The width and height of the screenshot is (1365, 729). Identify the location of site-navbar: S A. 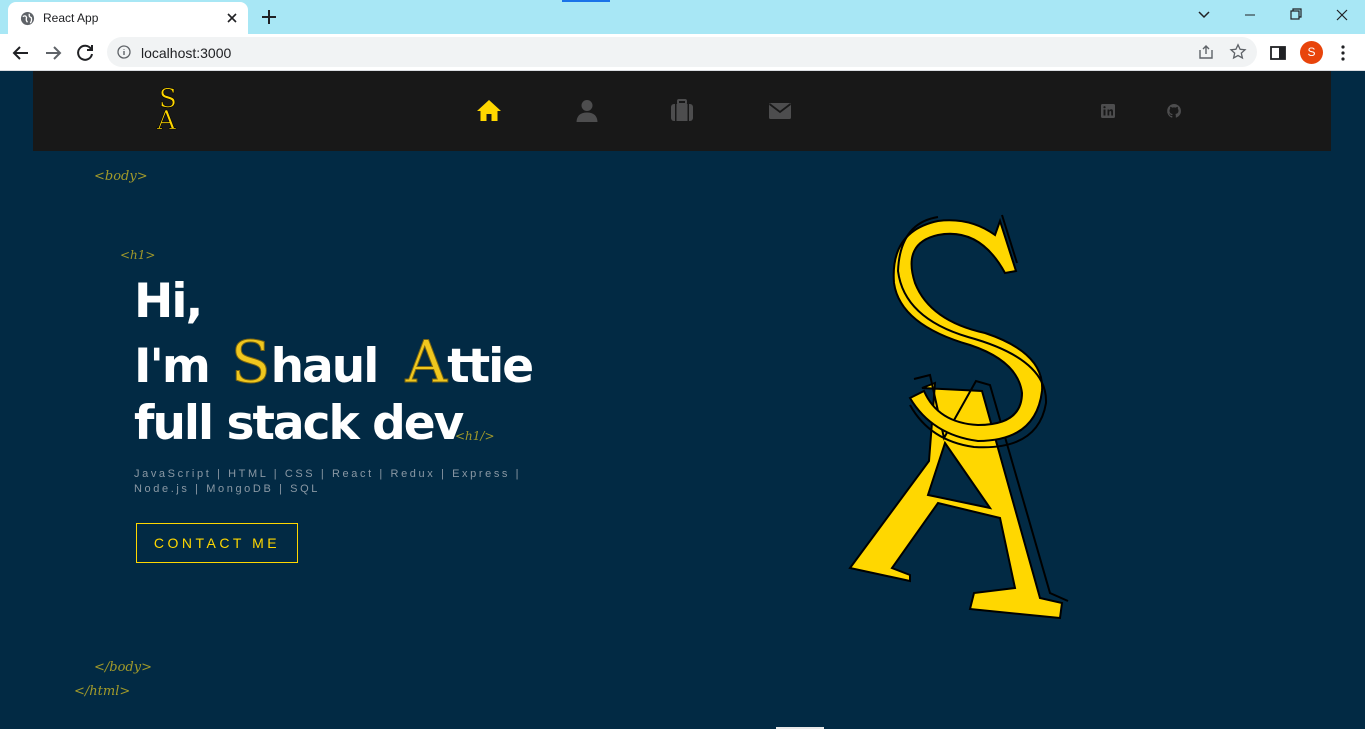
(682, 111).